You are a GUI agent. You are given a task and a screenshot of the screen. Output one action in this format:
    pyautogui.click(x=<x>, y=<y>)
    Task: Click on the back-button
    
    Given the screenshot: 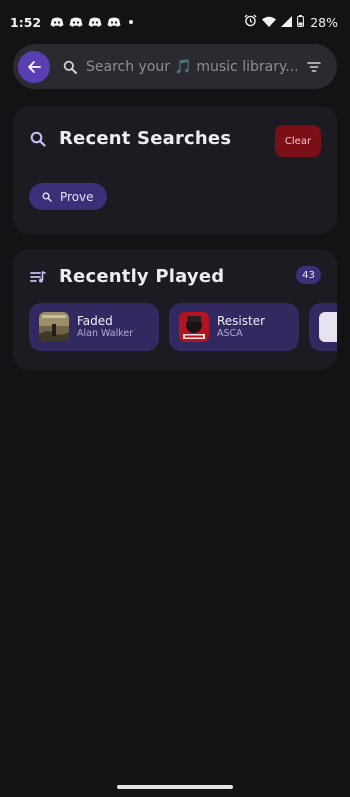 What is the action you would take?
    pyautogui.click(x=34, y=66)
    